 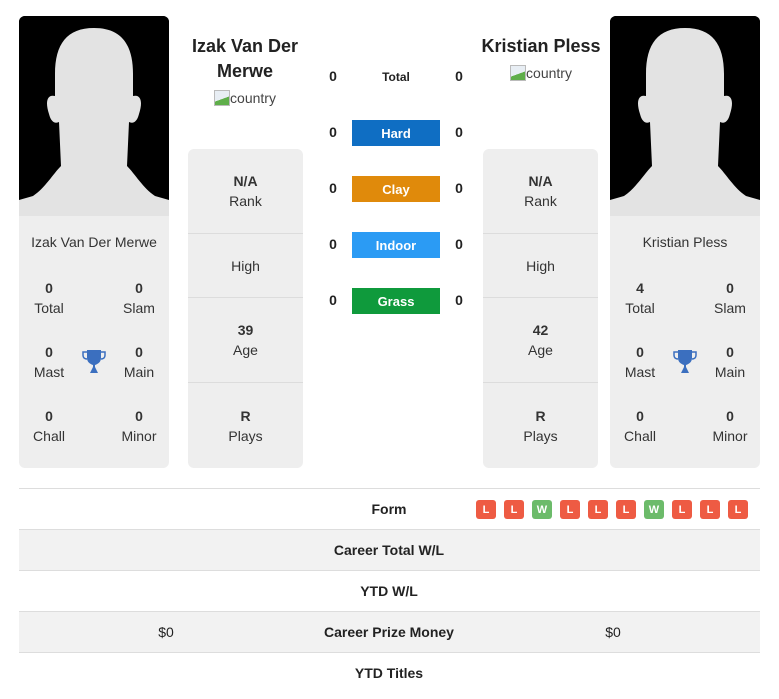 I want to click on player2-rank: N/A Rank, so click(x=540, y=191).